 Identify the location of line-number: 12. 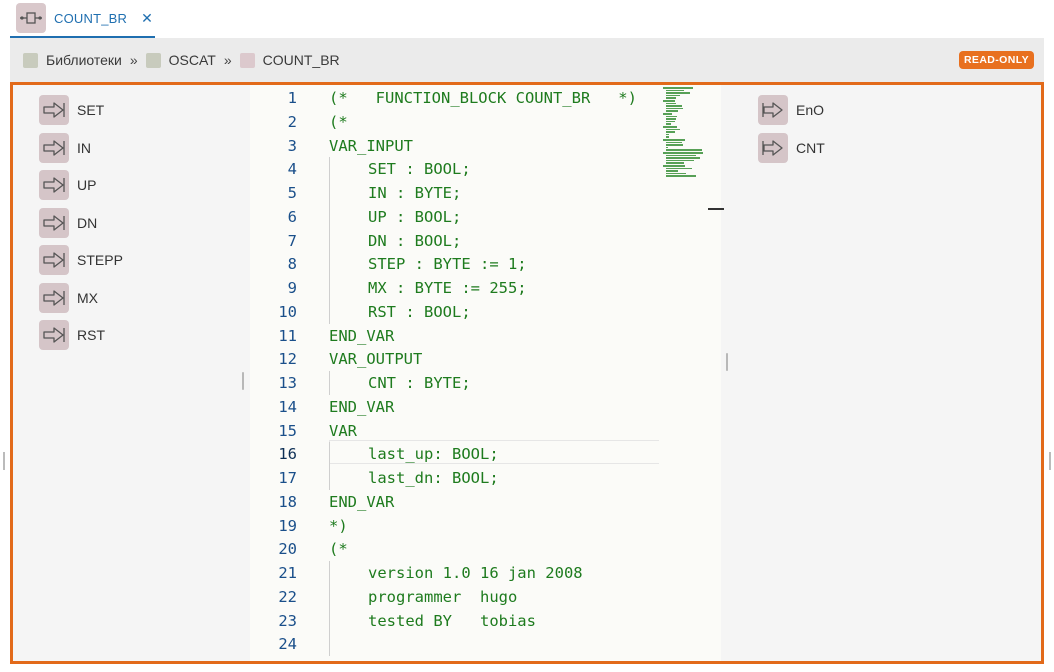
(287, 359).